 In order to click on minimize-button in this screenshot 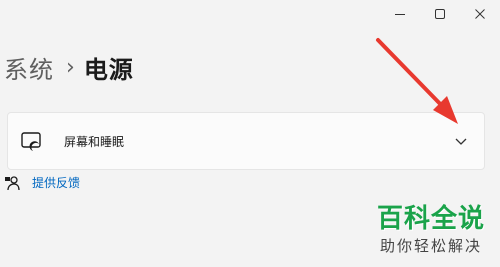, I will do `click(400, 14)`.